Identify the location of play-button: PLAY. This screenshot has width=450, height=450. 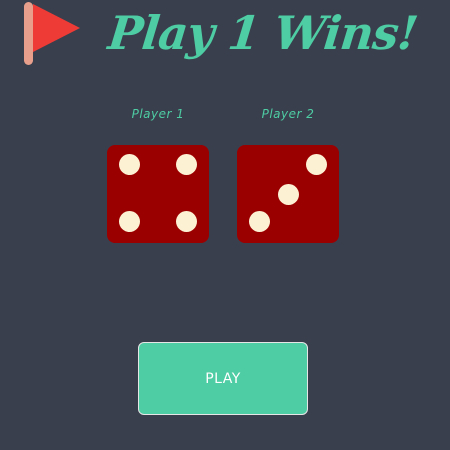
(223, 378).